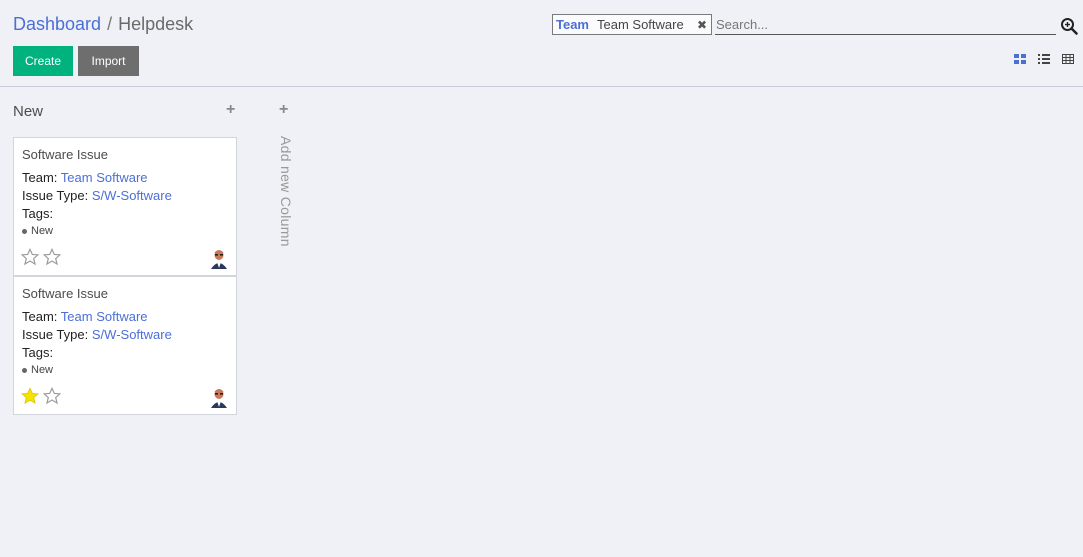  What do you see at coordinates (108, 61) in the screenshot?
I see `import-button: Import` at bounding box center [108, 61].